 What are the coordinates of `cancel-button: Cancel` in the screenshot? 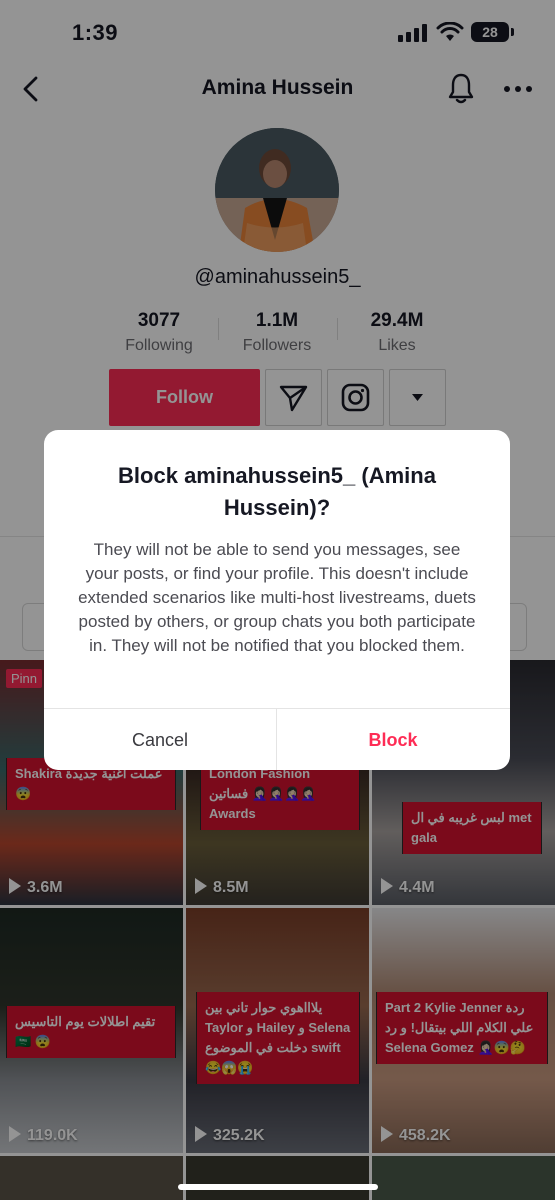 It's located at (160, 739).